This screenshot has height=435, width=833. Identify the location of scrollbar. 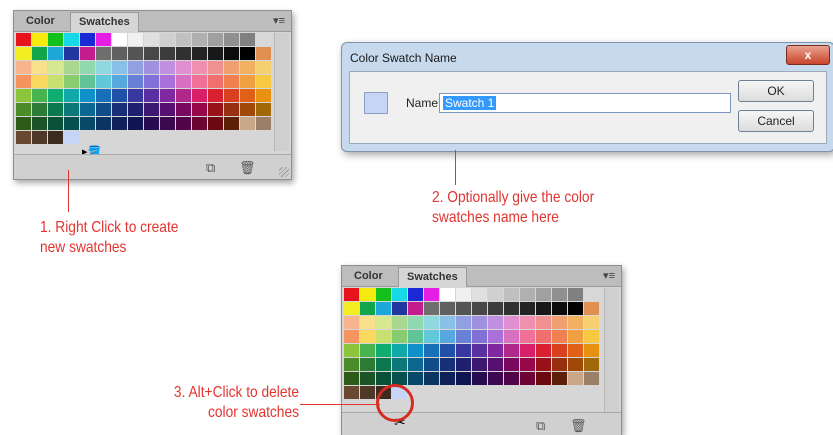
(611, 350).